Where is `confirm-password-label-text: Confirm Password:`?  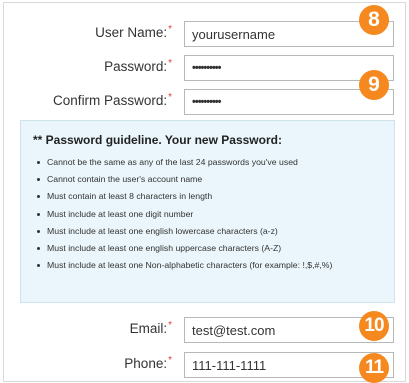
confirm-password-label-text: Confirm Password: is located at coordinates (110, 100).